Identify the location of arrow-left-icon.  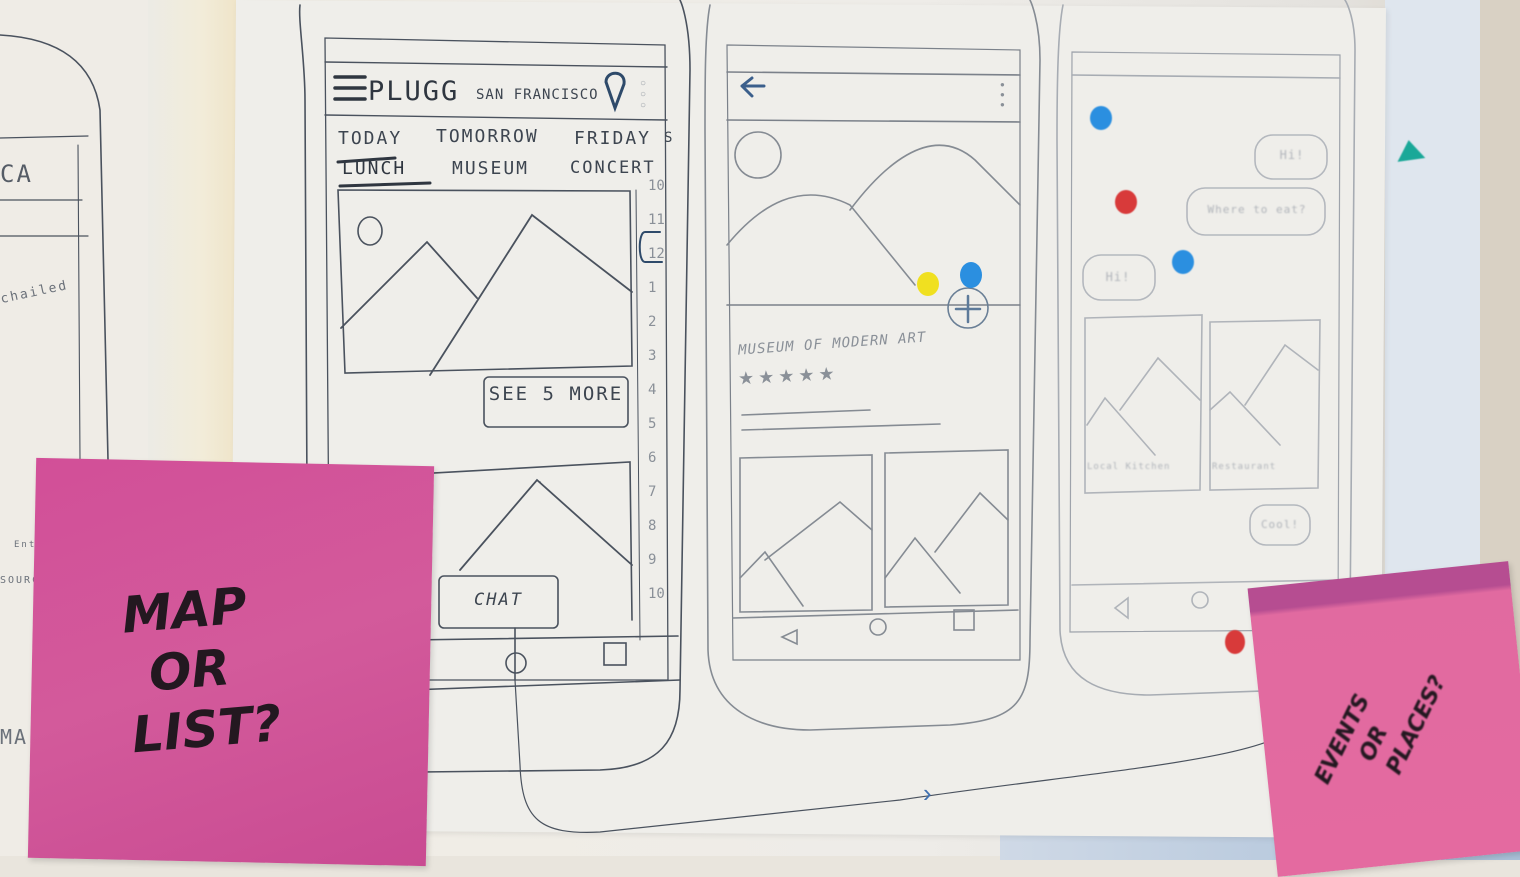
(753, 87).